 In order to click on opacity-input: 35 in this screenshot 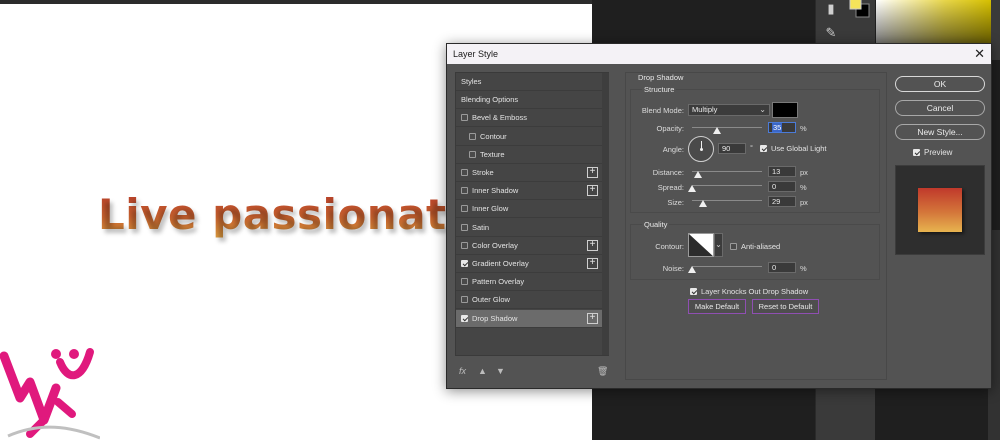, I will do `click(782, 127)`.